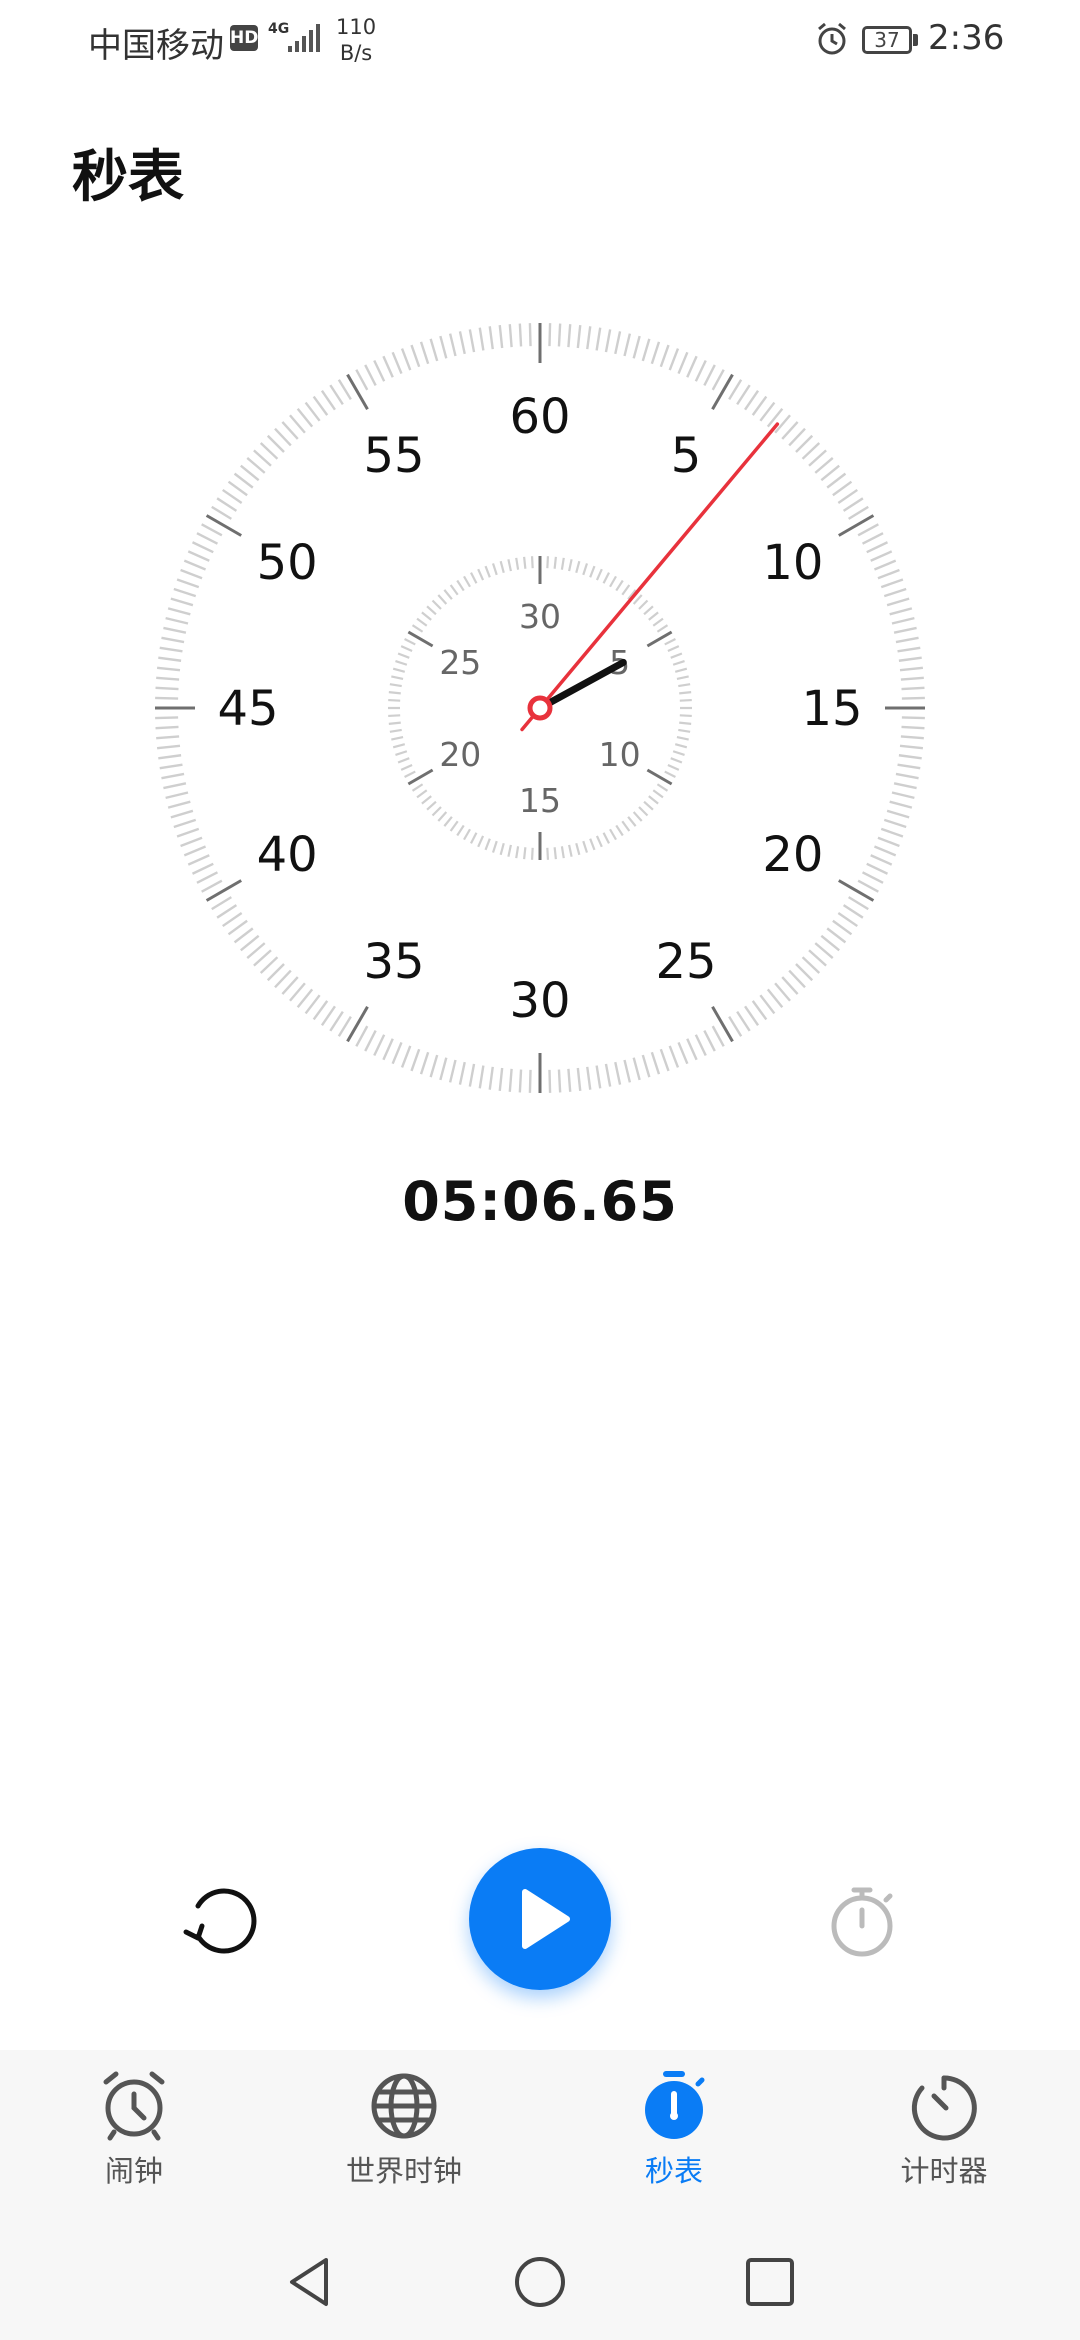 This screenshot has height=2340, width=1080. What do you see at coordinates (944, 2130) in the screenshot?
I see `tab-timer: 计时器` at bounding box center [944, 2130].